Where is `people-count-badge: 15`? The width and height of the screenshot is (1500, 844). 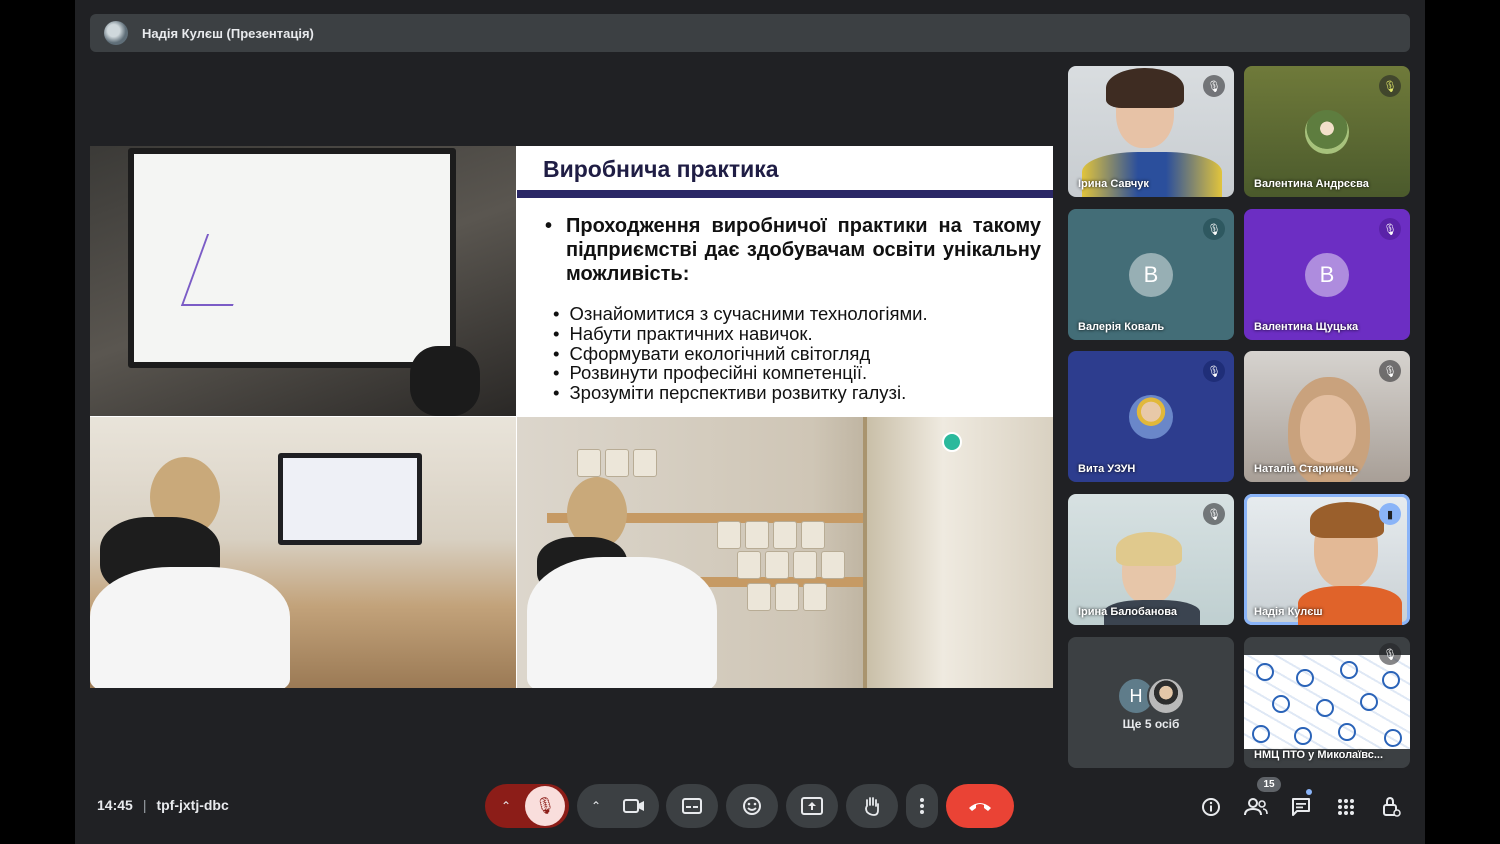
people-count-badge: 15 is located at coordinates (1269, 784).